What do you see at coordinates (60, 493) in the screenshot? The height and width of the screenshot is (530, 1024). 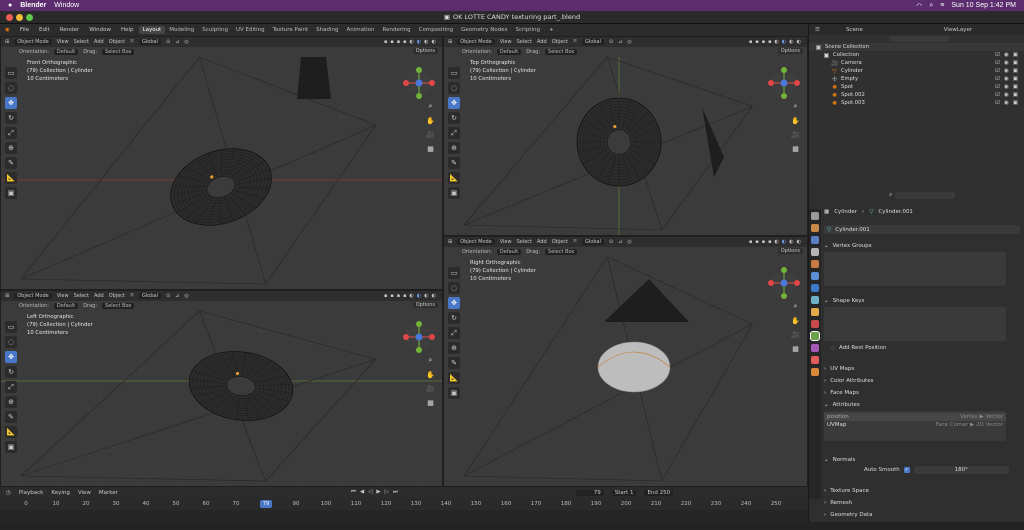 I see `timeline-menu-keying: Keying` at bounding box center [60, 493].